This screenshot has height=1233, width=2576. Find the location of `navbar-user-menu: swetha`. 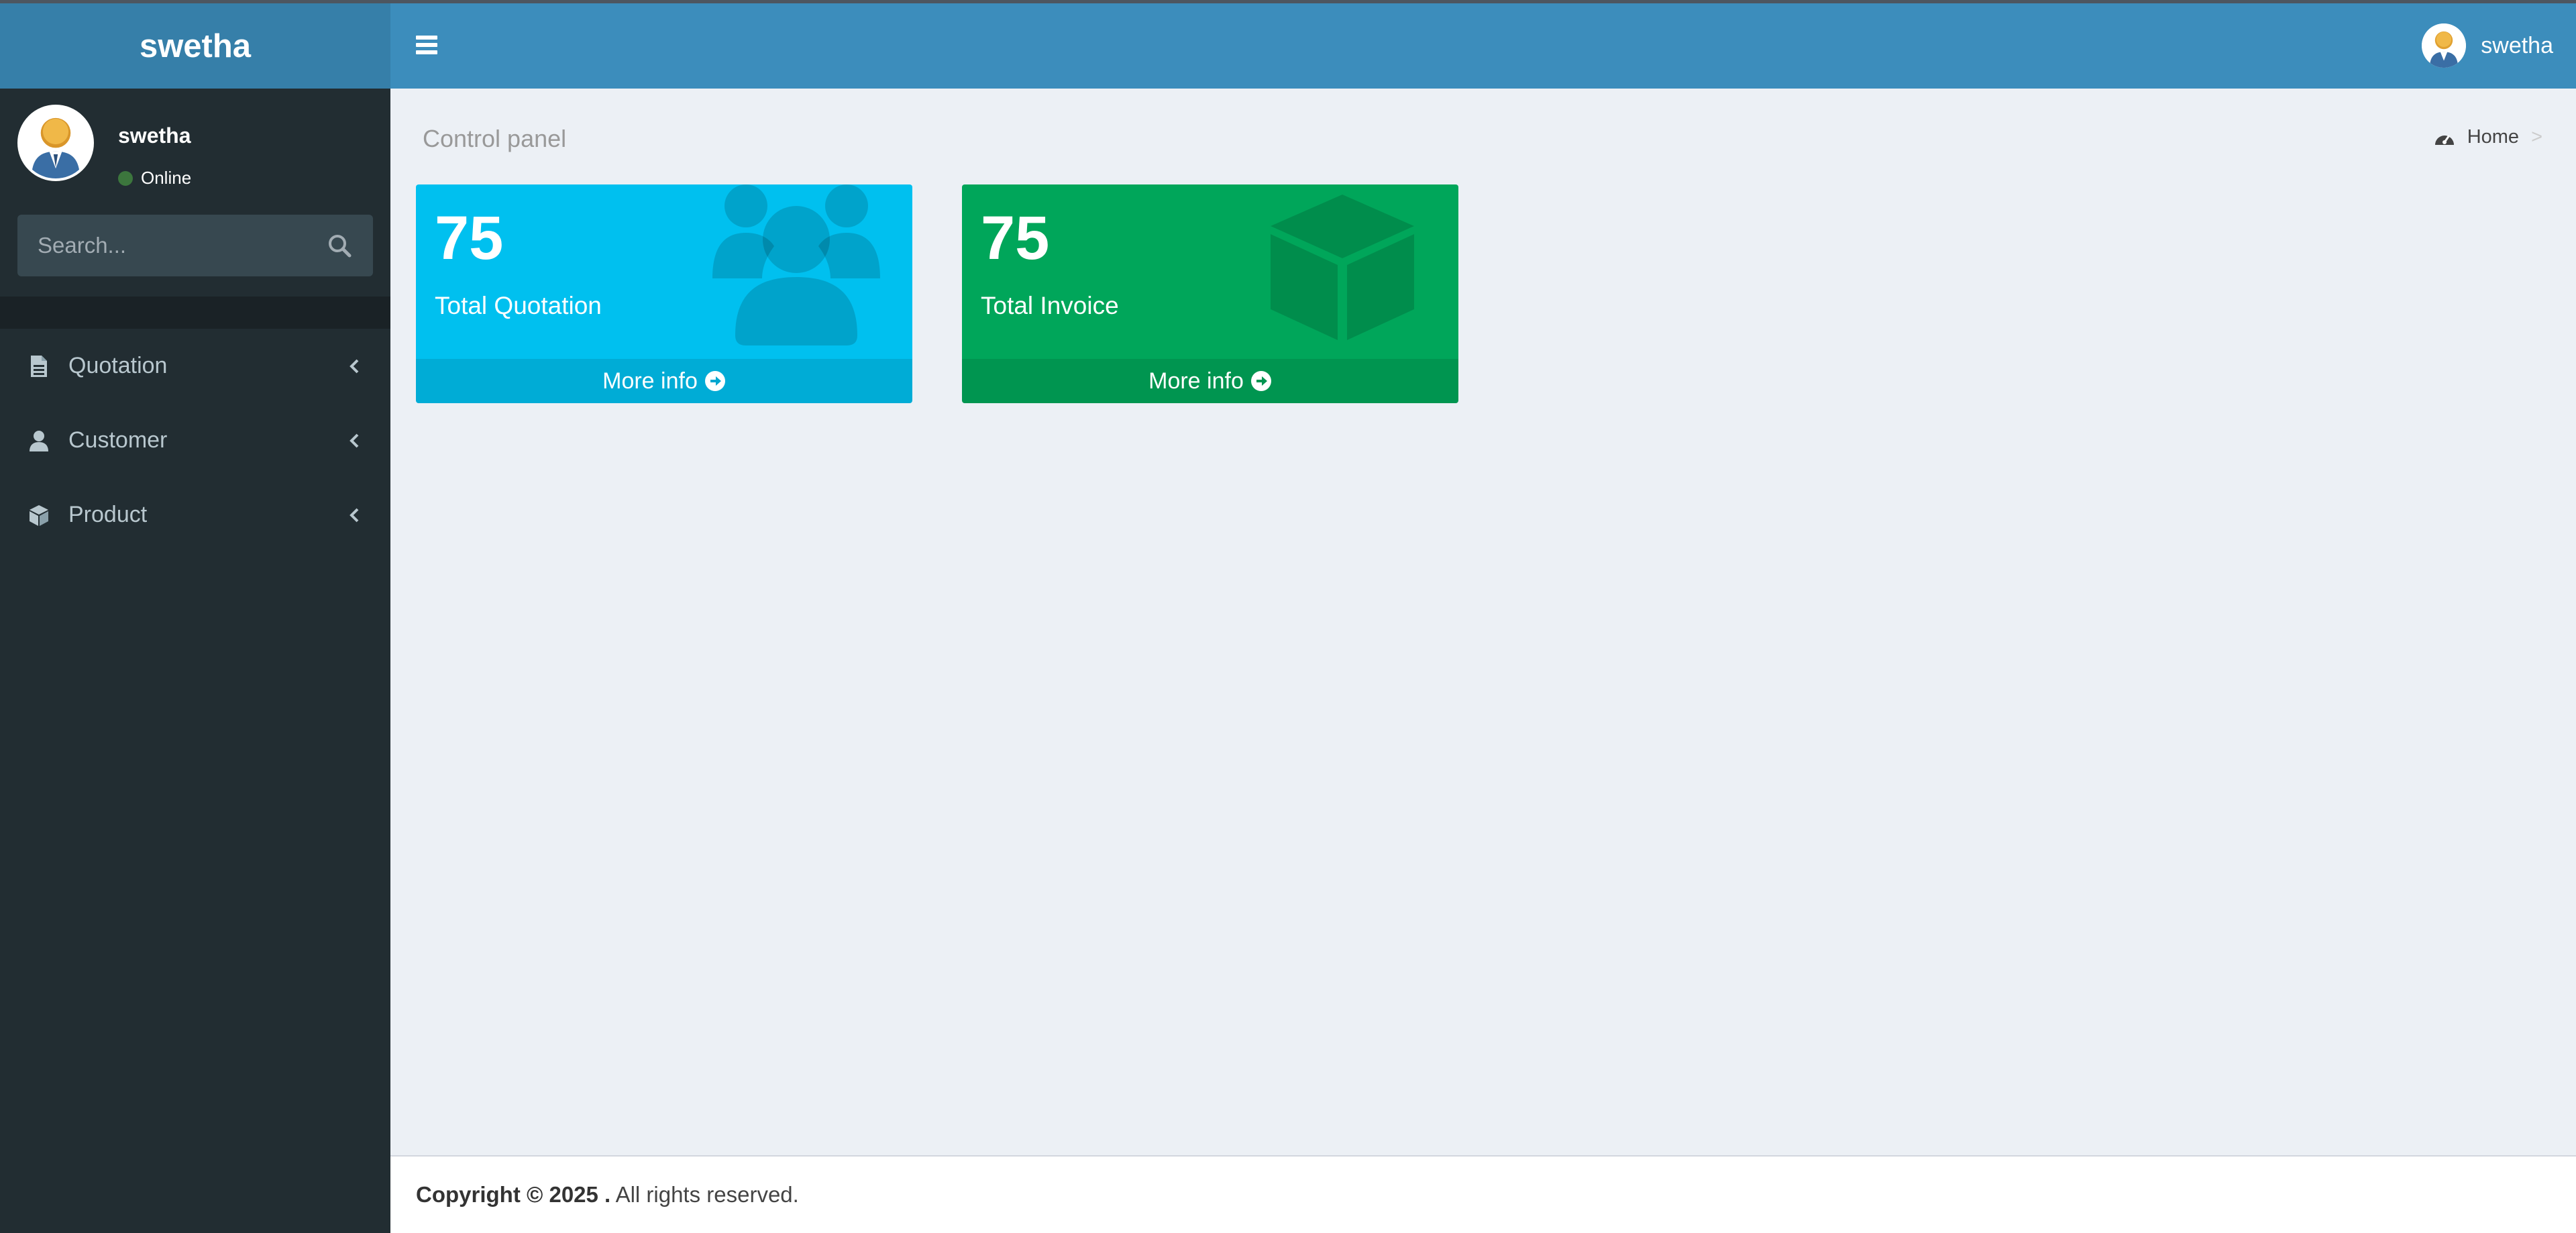

navbar-user-menu: swetha is located at coordinates (2487, 46).